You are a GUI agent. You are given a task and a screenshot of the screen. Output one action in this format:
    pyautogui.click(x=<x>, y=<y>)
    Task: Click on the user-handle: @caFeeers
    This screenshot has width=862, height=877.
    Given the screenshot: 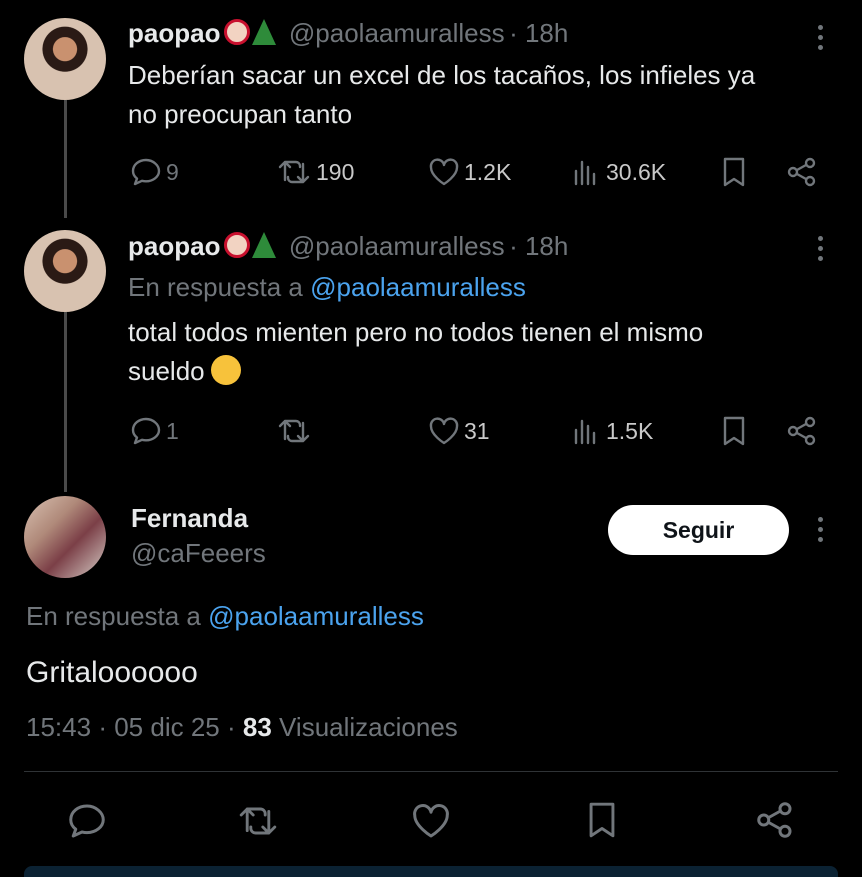 What is the action you would take?
    pyautogui.click(x=198, y=553)
    